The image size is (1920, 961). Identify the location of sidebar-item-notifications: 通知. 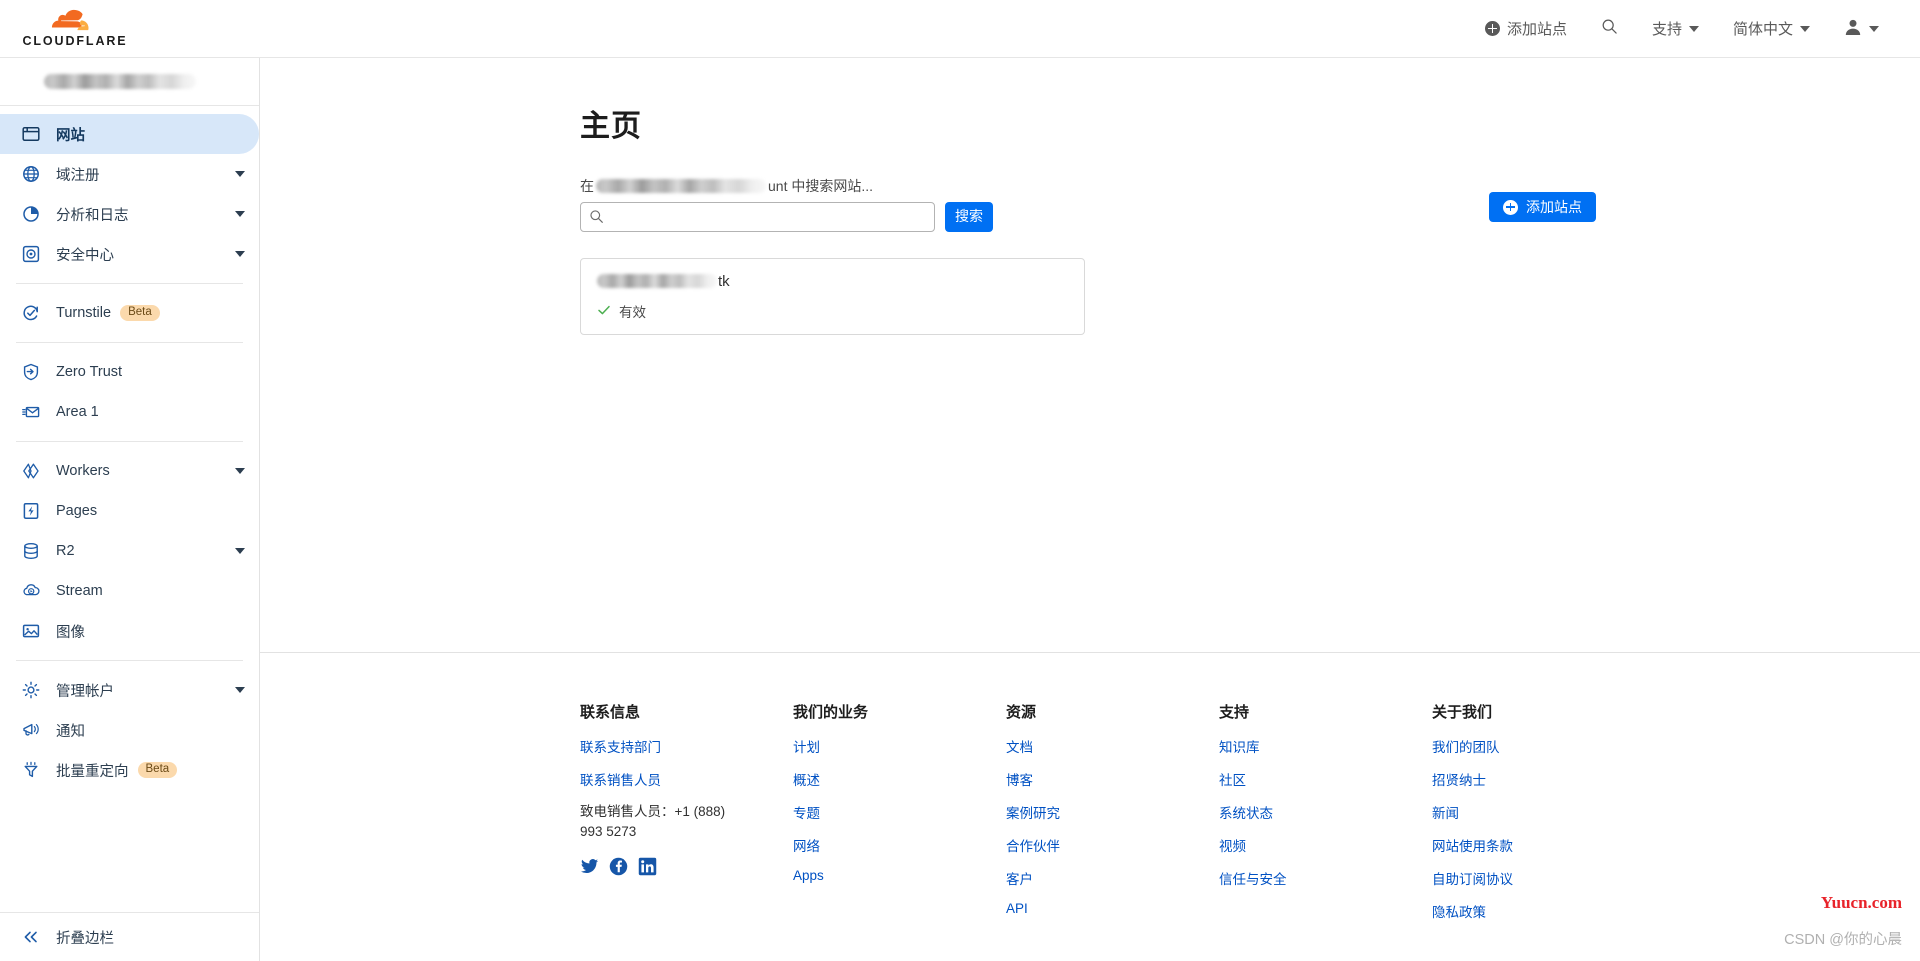
(129, 730).